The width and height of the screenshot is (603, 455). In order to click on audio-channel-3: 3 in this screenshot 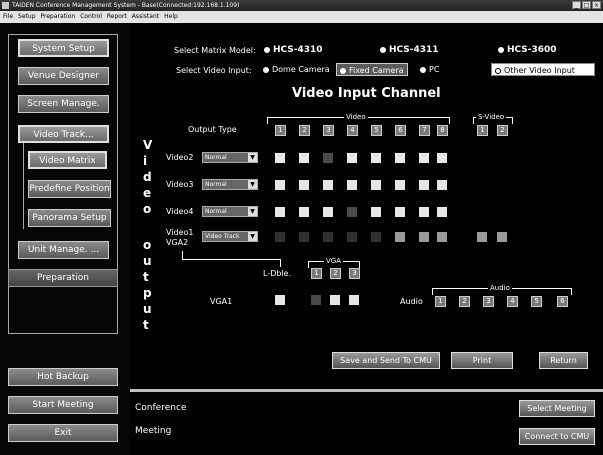, I will do `click(488, 301)`.